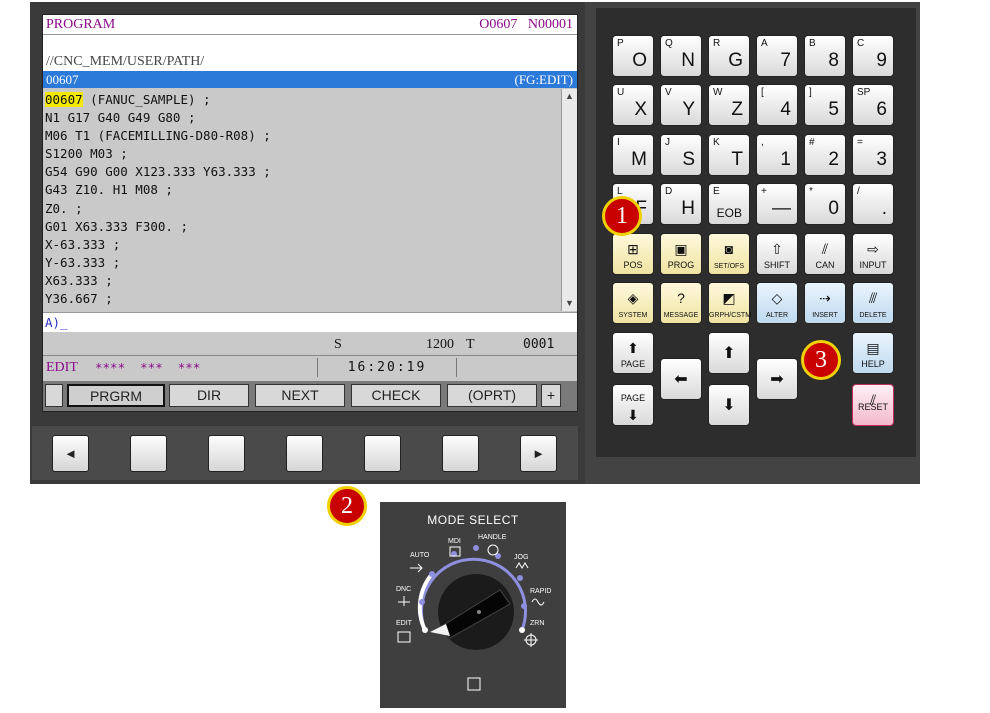 Image resolution: width=990 pixels, height=713 pixels. What do you see at coordinates (873, 303) in the screenshot?
I see `delete-button: ⫻ DELETE` at bounding box center [873, 303].